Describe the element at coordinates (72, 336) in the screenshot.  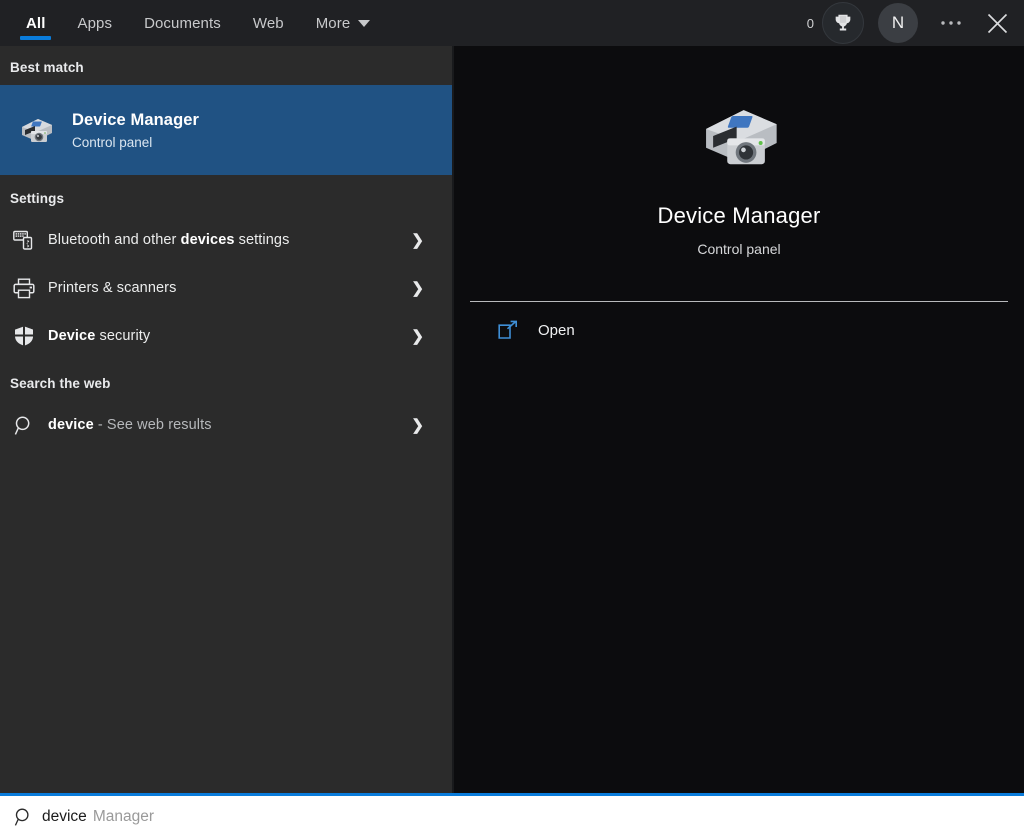
I see `label-part-bold: Device` at that location.